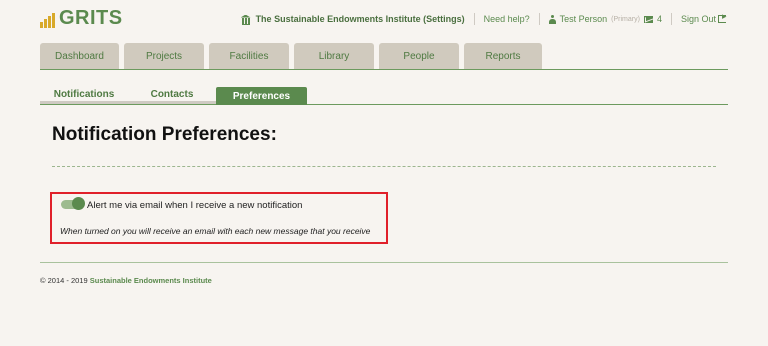 This screenshot has width=768, height=346. What do you see at coordinates (659, 19) in the screenshot?
I see `message-count: 4` at bounding box center [659, 19].